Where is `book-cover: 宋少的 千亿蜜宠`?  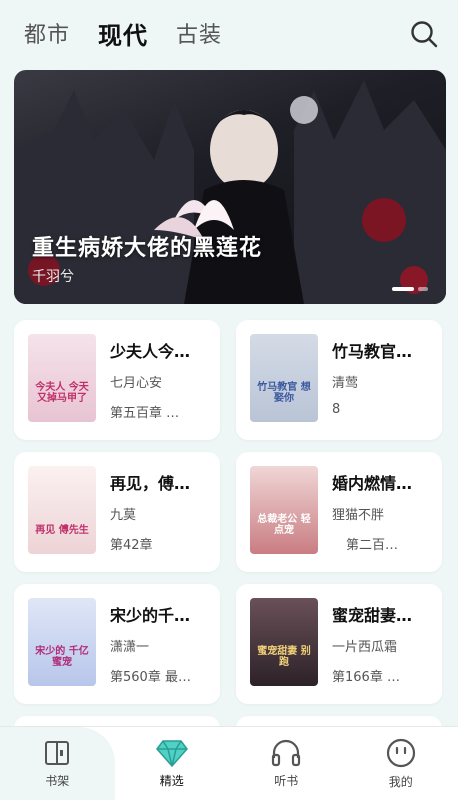
book-cover: 宋少的 千亿蜜宠 is located at coordinates (62, 642).